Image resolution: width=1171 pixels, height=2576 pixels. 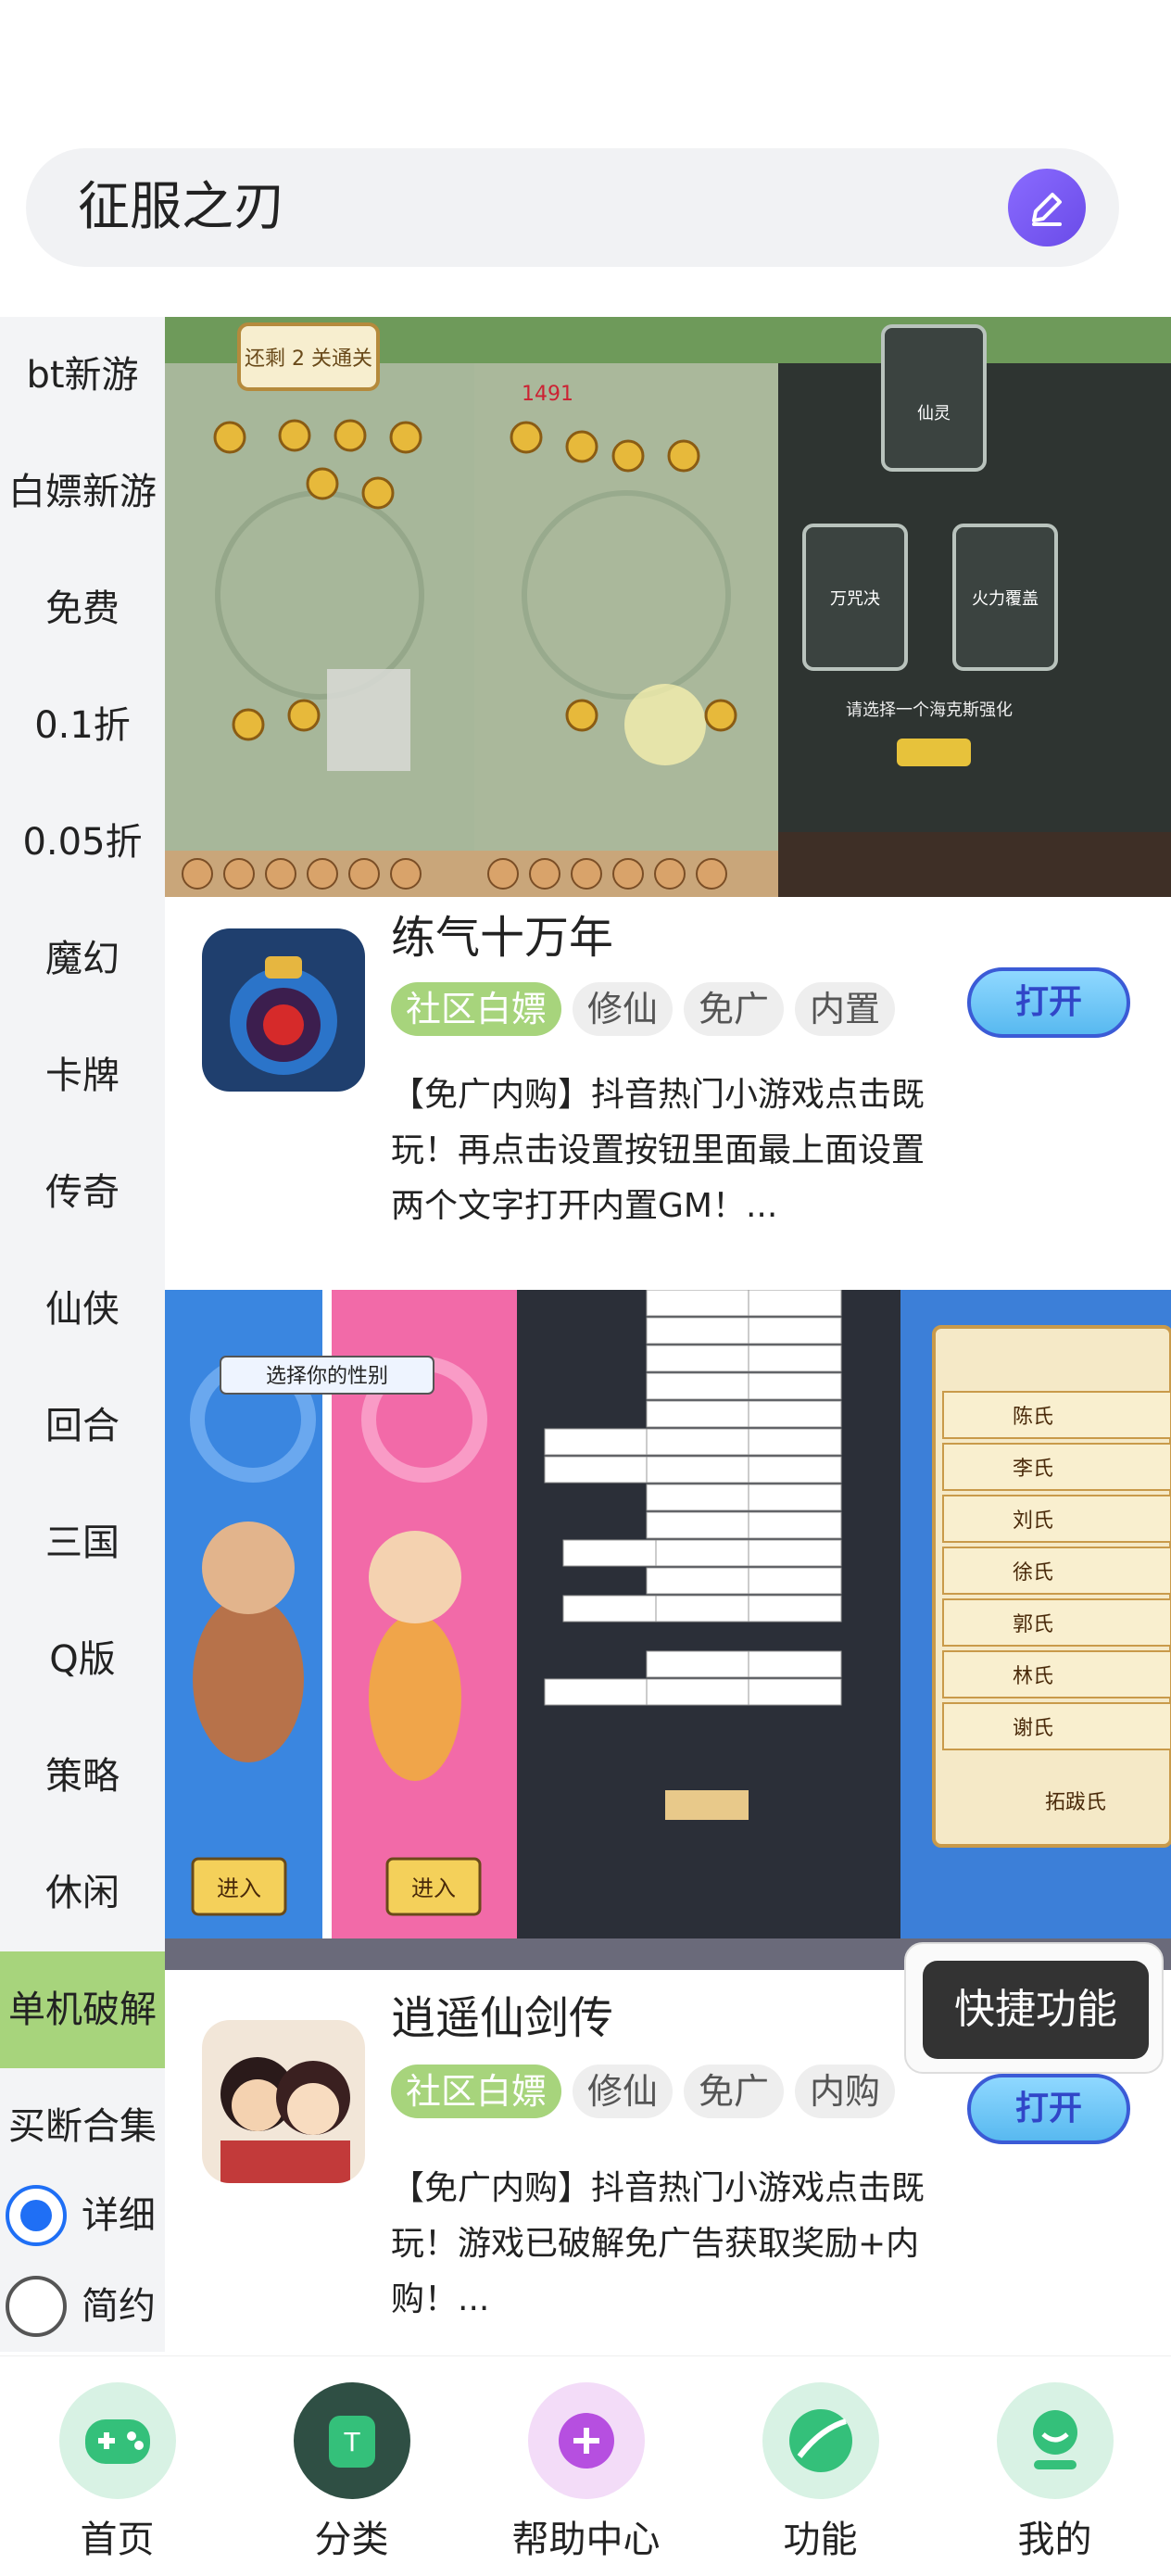 I want to click on nav-home-label: 首页, so click(x=118, y=2540).